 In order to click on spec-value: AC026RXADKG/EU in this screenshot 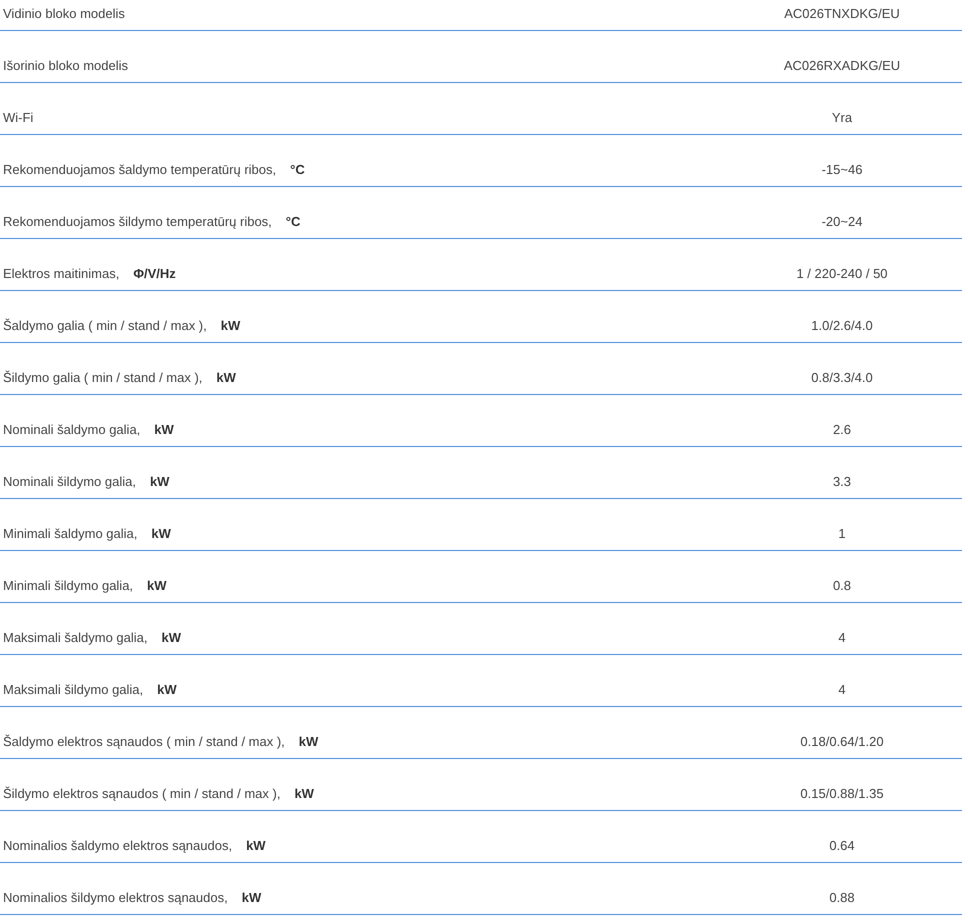, I will do `click(842, 65)`.